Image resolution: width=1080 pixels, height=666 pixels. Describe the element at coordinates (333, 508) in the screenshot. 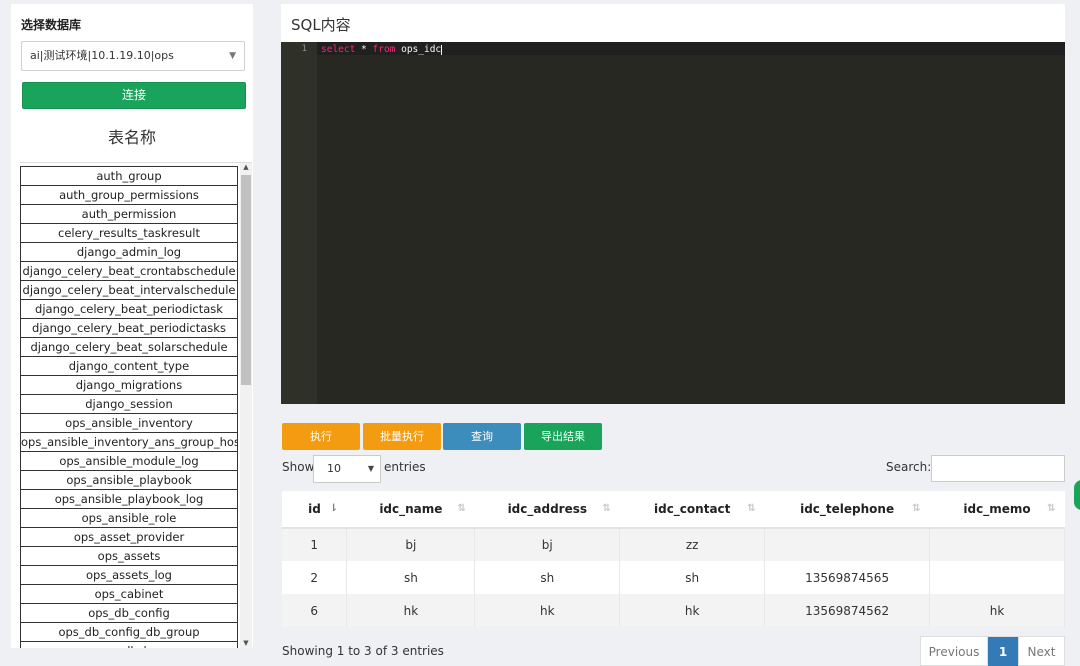

I see `sort-ascending-icon: ⇂` at that location.